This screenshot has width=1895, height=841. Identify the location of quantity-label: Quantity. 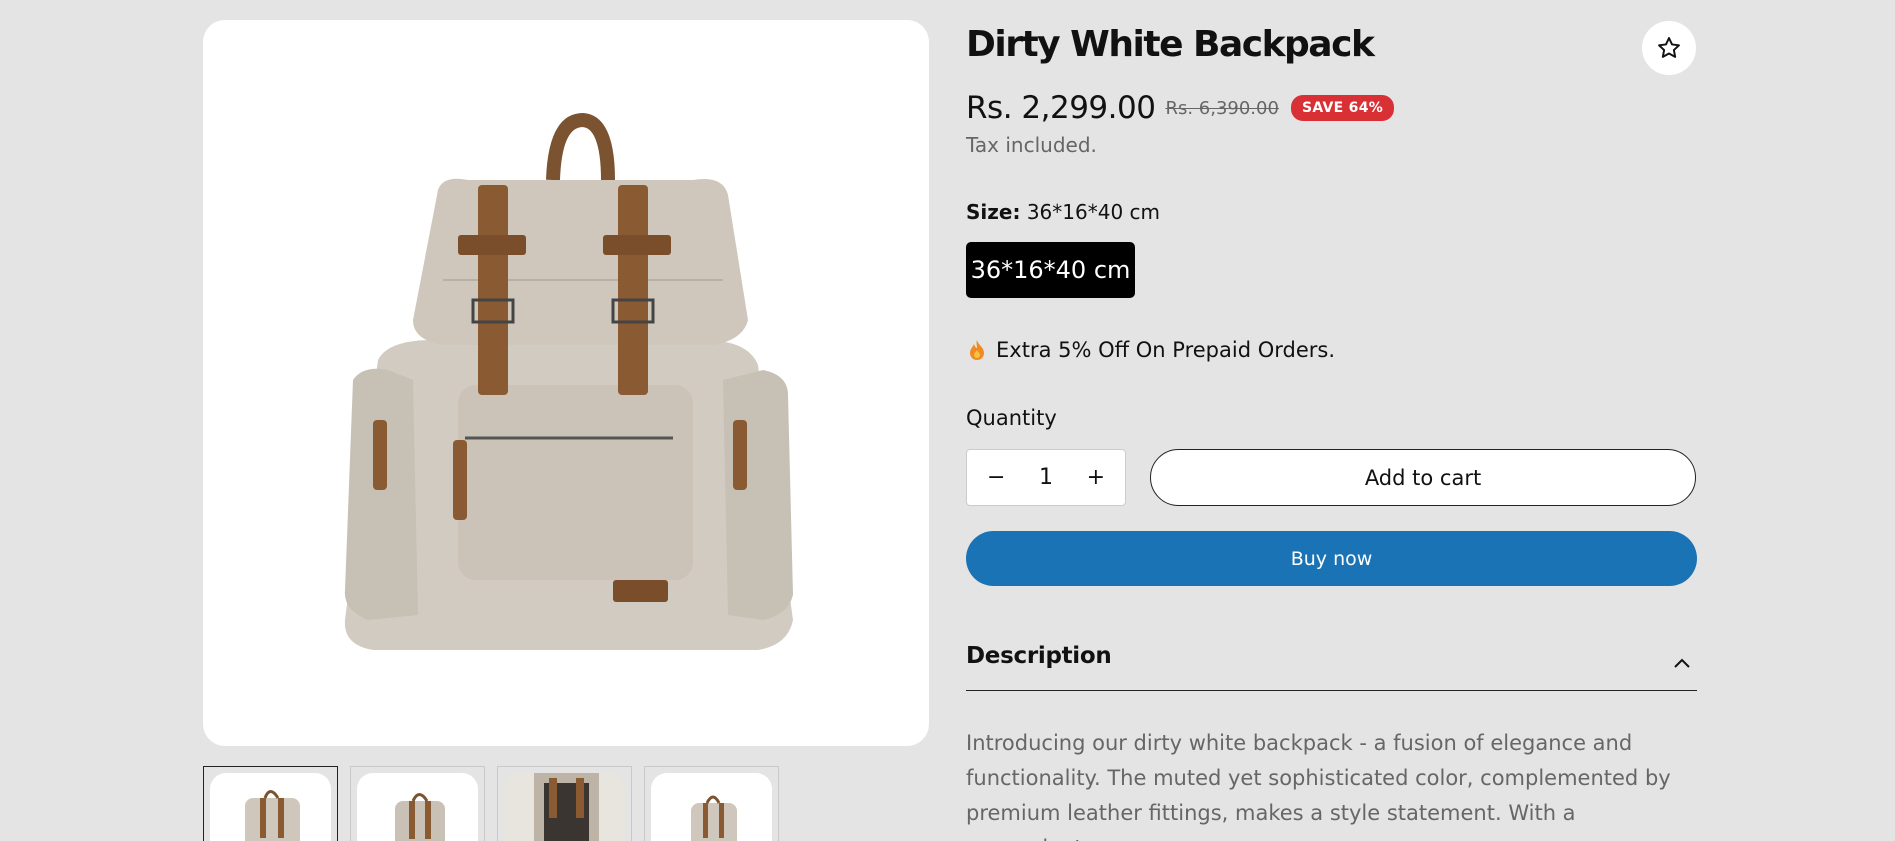
(1011, 418).